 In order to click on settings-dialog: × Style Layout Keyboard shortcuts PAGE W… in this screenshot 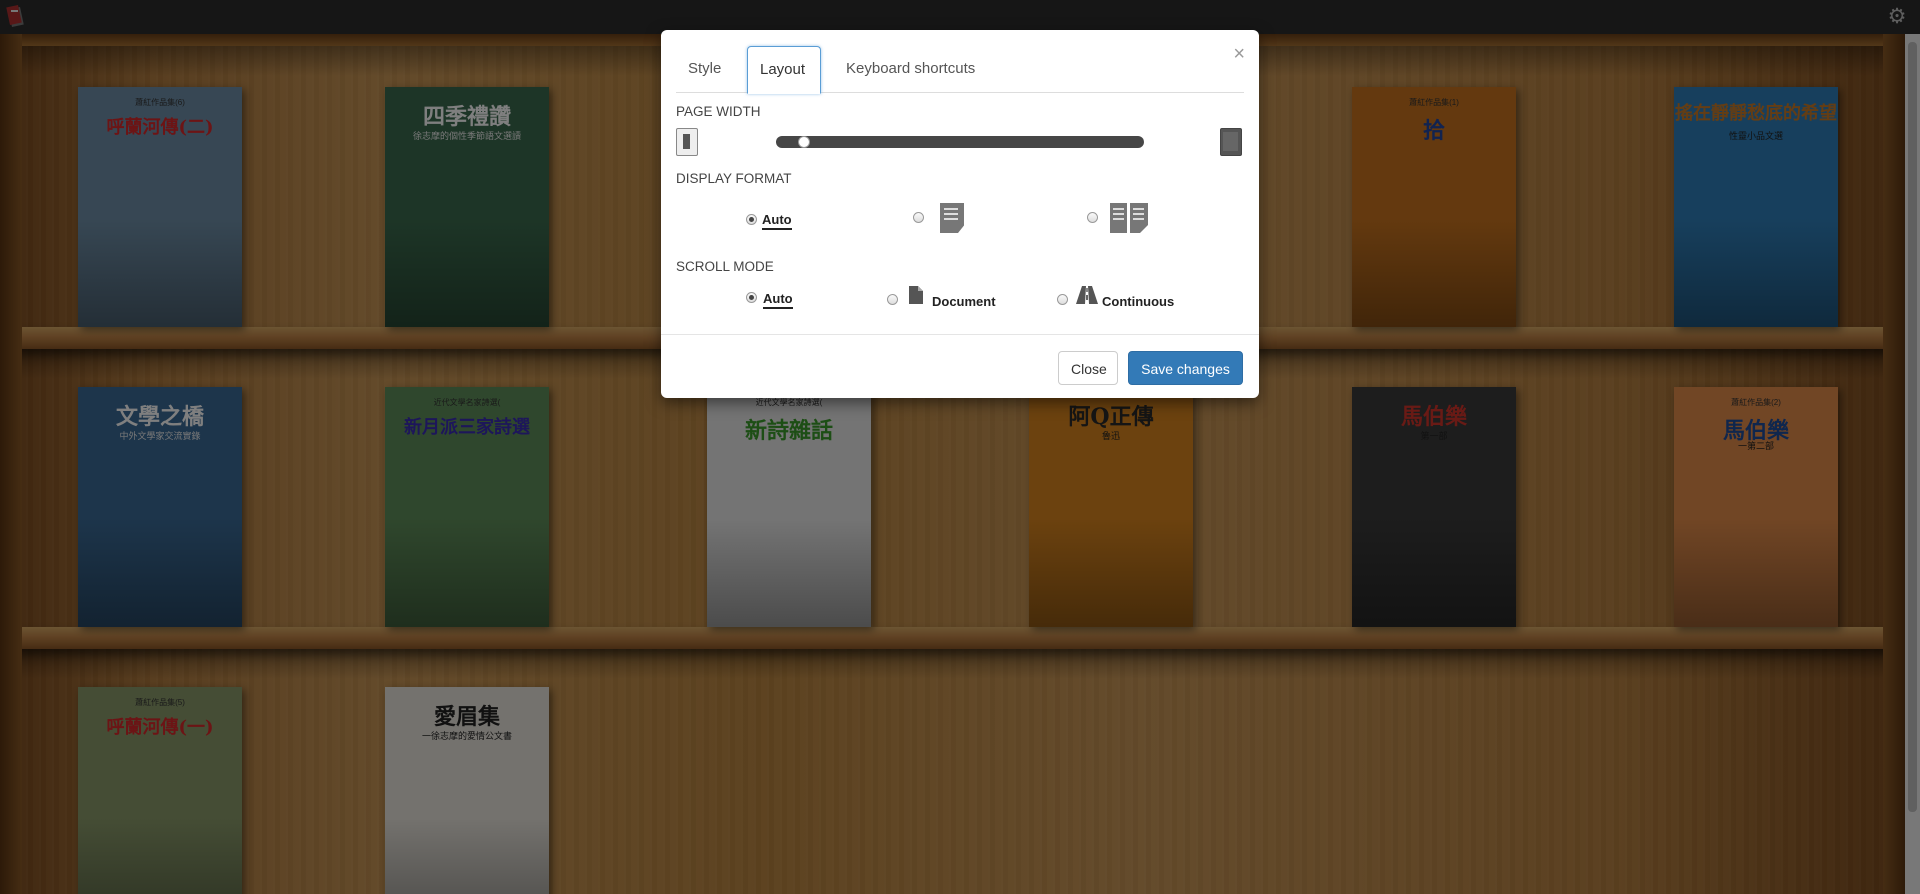, I will do `click(960, 214)`.